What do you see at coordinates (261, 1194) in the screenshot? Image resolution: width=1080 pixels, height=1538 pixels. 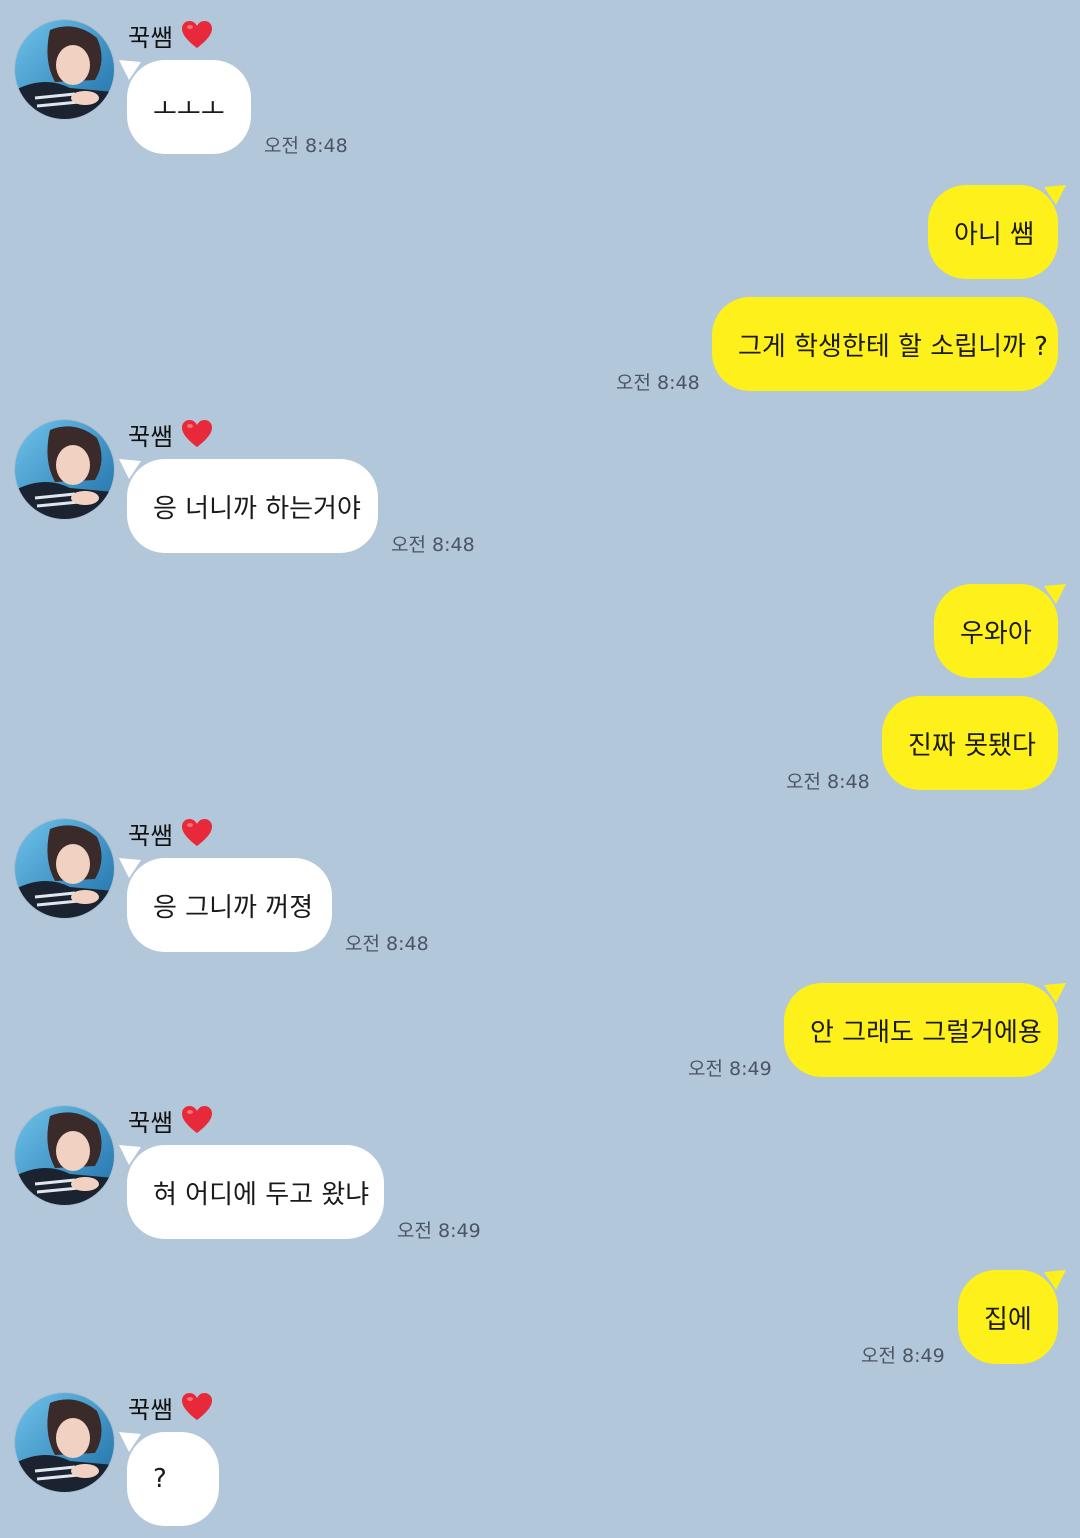 I see `message-text: 혀 어디에 두고 왔냐` at bounding box center [261, 1194].